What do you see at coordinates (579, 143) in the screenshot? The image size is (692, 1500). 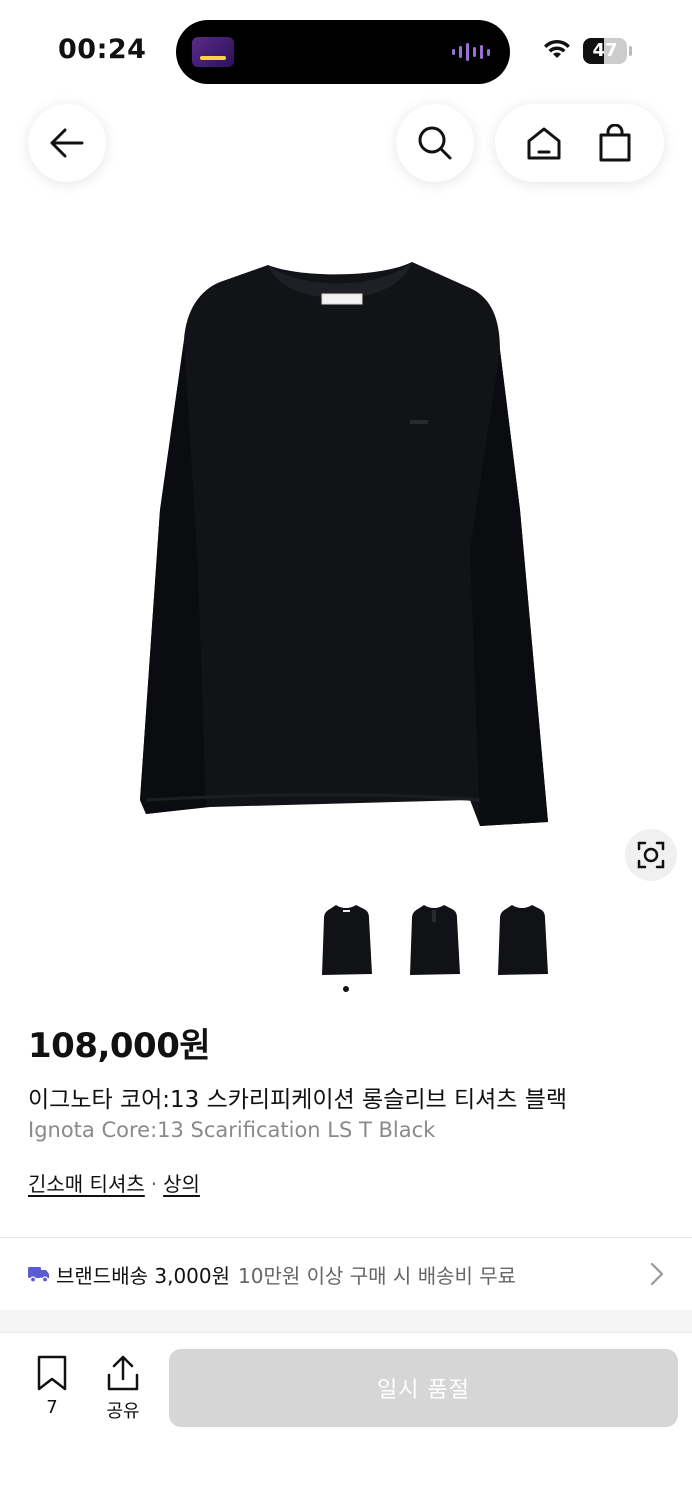 I see `nav-pill` at bounding box center [579, 143].